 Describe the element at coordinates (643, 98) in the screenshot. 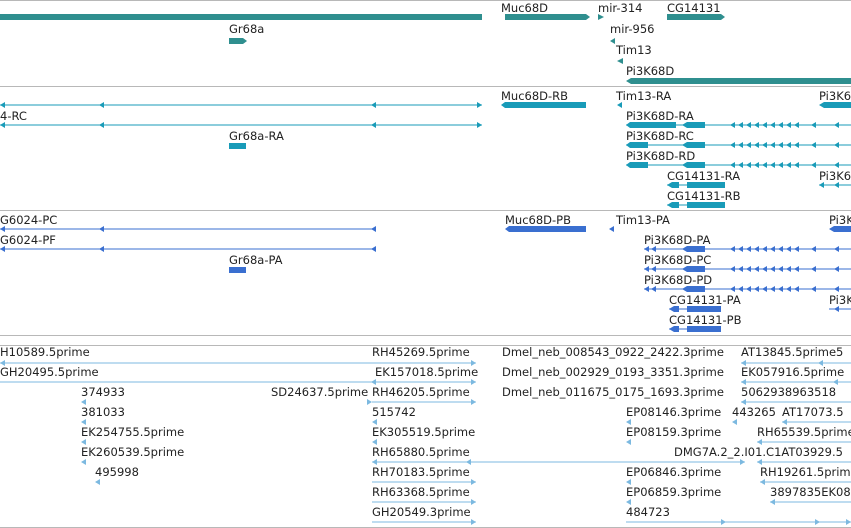

I see `transcript-feature: Tim13-RA` at that location.